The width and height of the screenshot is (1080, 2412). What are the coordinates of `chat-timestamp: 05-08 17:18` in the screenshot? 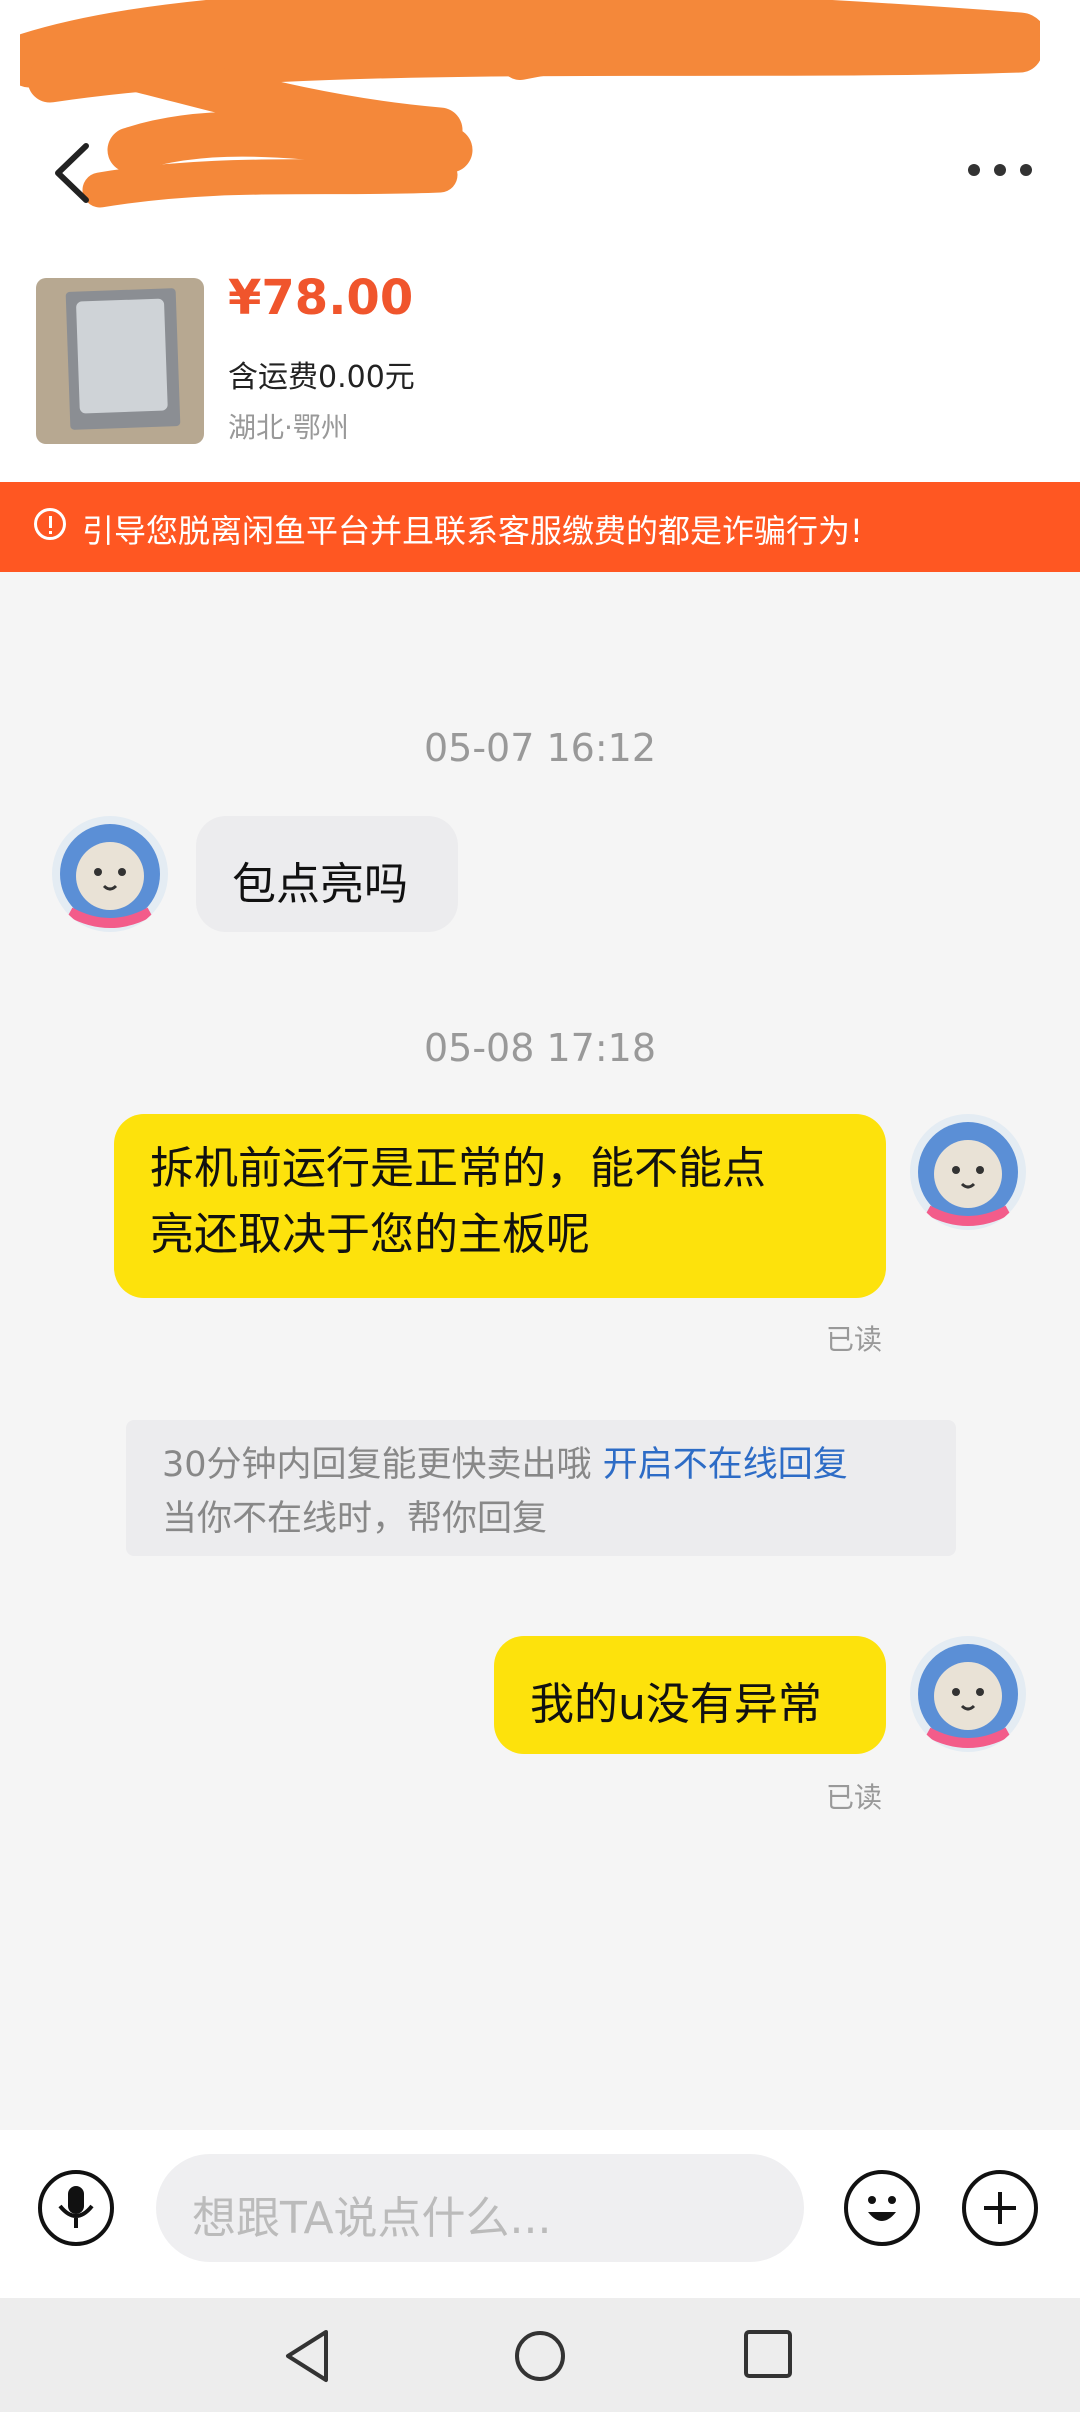 It's located at (539, 1048).